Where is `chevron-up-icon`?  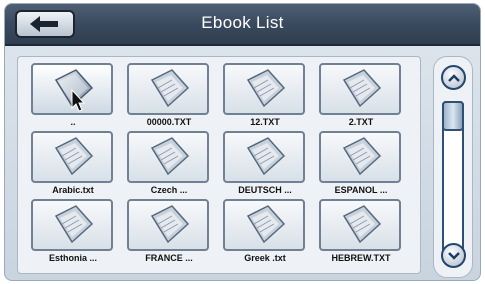
chevron-up-icon is located at coordinates (453, 77).